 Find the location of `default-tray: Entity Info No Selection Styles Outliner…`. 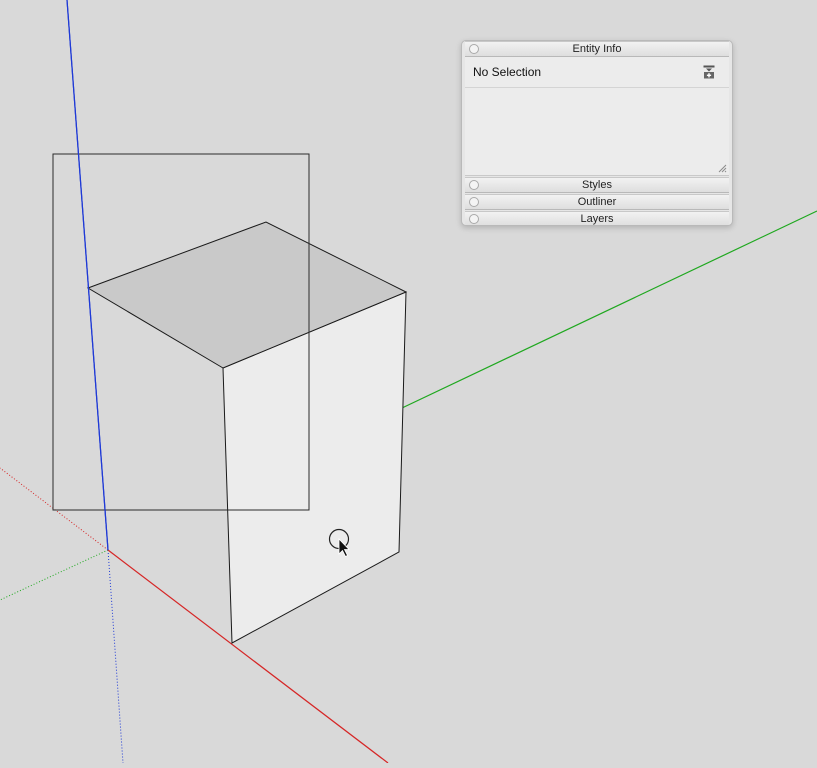

default-tray: Entity Info No Selection Styles Outliner… is located at coordinates (597, 133).